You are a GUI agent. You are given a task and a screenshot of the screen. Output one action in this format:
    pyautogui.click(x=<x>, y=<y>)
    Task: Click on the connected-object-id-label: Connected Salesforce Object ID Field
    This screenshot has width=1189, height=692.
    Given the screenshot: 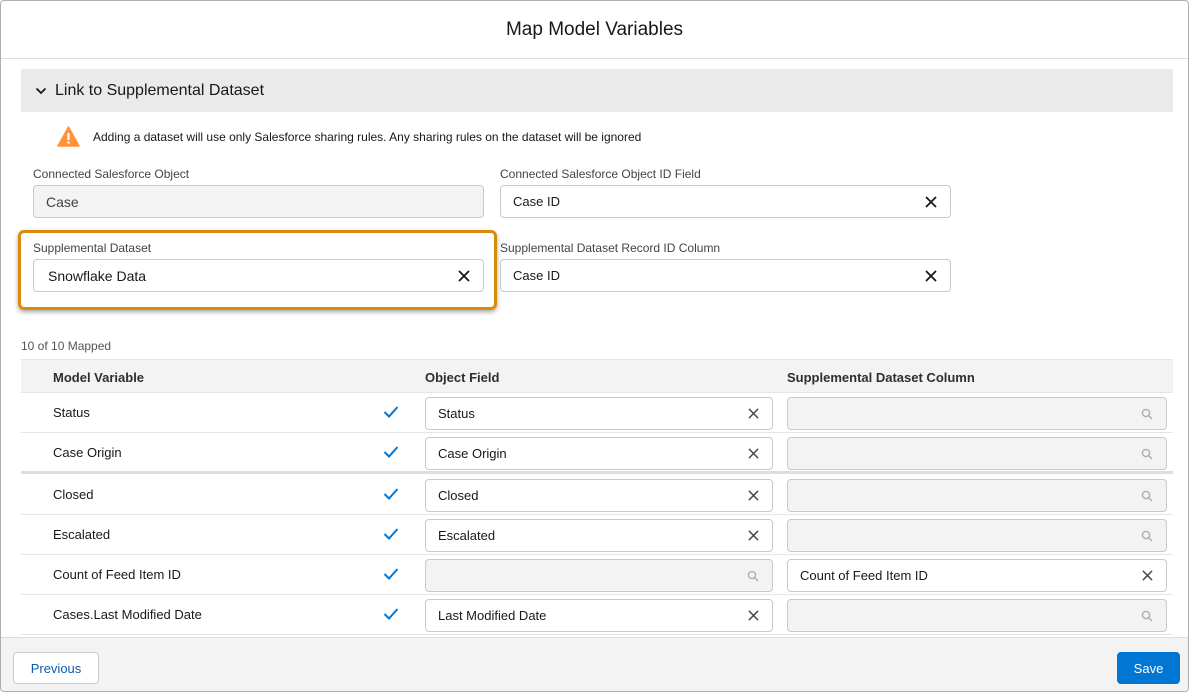 What is the action you would take?
    pyautogui.click(x=600, y=174)
    